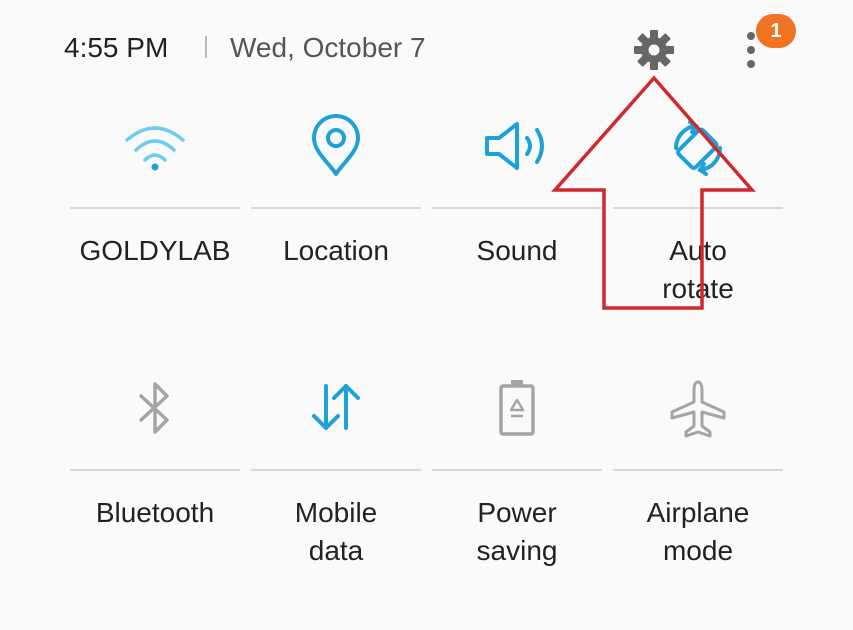 The height and width of the screenshot is (630, 853). I want to click on tile-label: Airplane mode, so click(698, 531).